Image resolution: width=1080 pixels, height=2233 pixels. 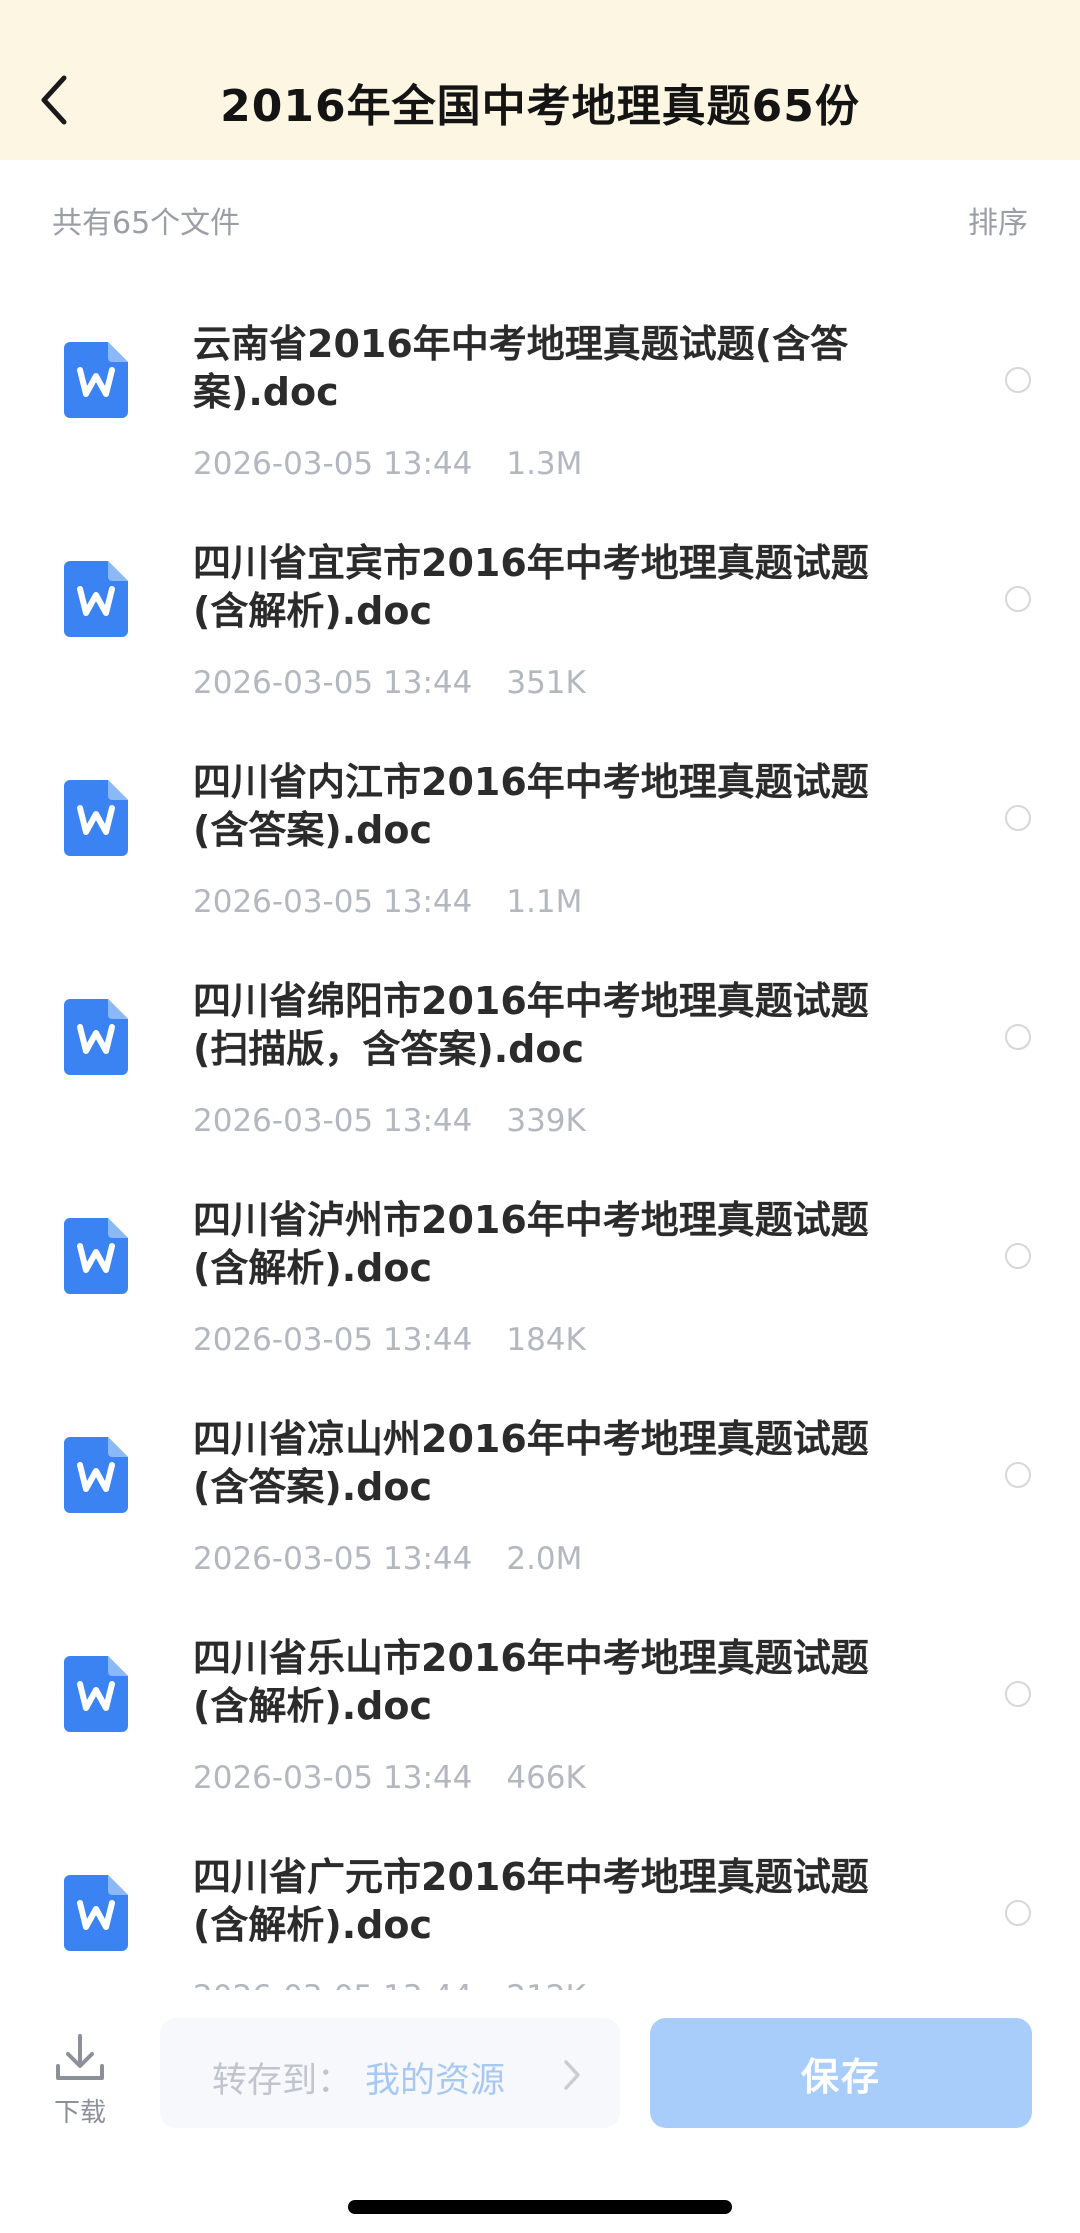 I want to click on file-meta: 2026-03-05 13:44 1.3M, so click(x=387, y=464).